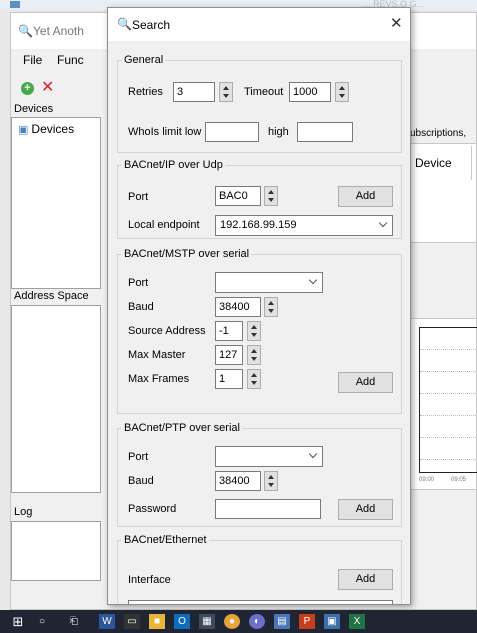 This screenshot has height=633, width=477. Describe the element at coordinates (365, 579) in the screenshot. I see `ethernet-add-button: Add` at that location.